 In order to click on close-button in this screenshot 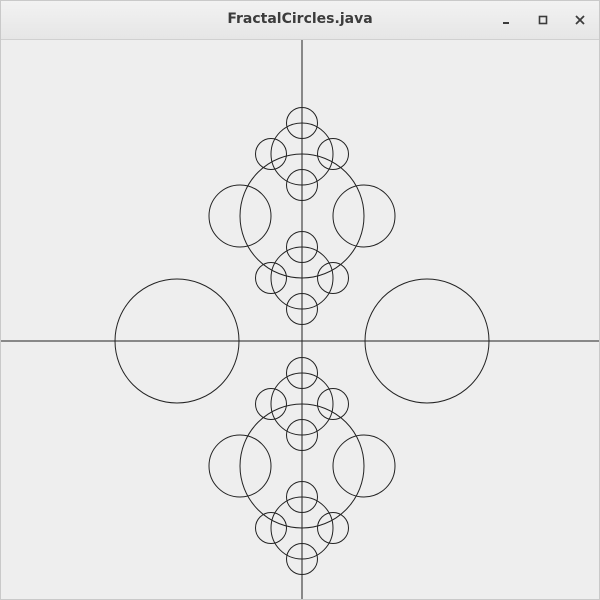, I will do `click(580, 20)`.